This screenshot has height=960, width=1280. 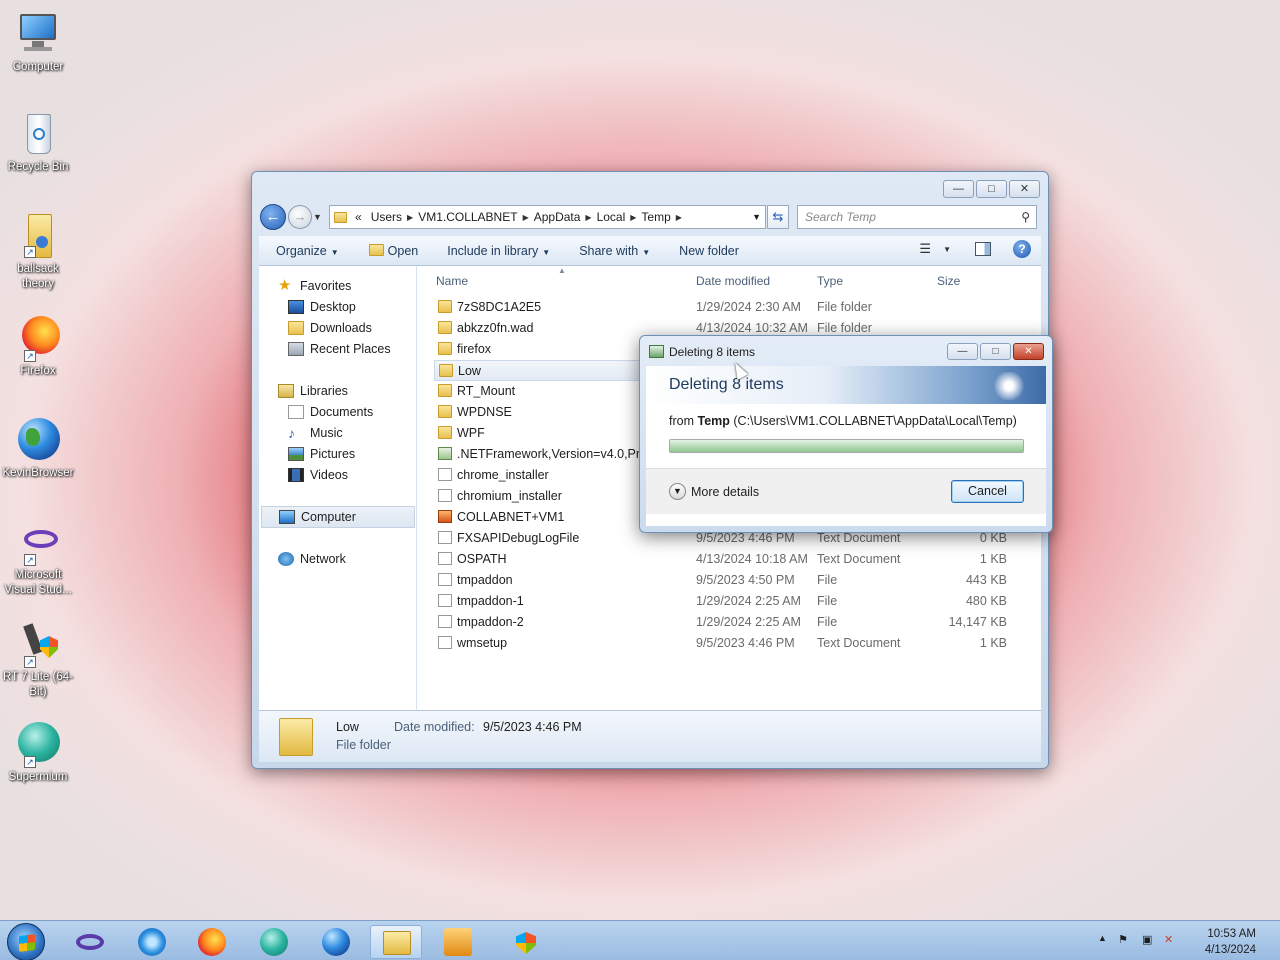 I want to click on desktop-icon-kevinbrowser: KevinBrowser, so click(x=38, y=448).